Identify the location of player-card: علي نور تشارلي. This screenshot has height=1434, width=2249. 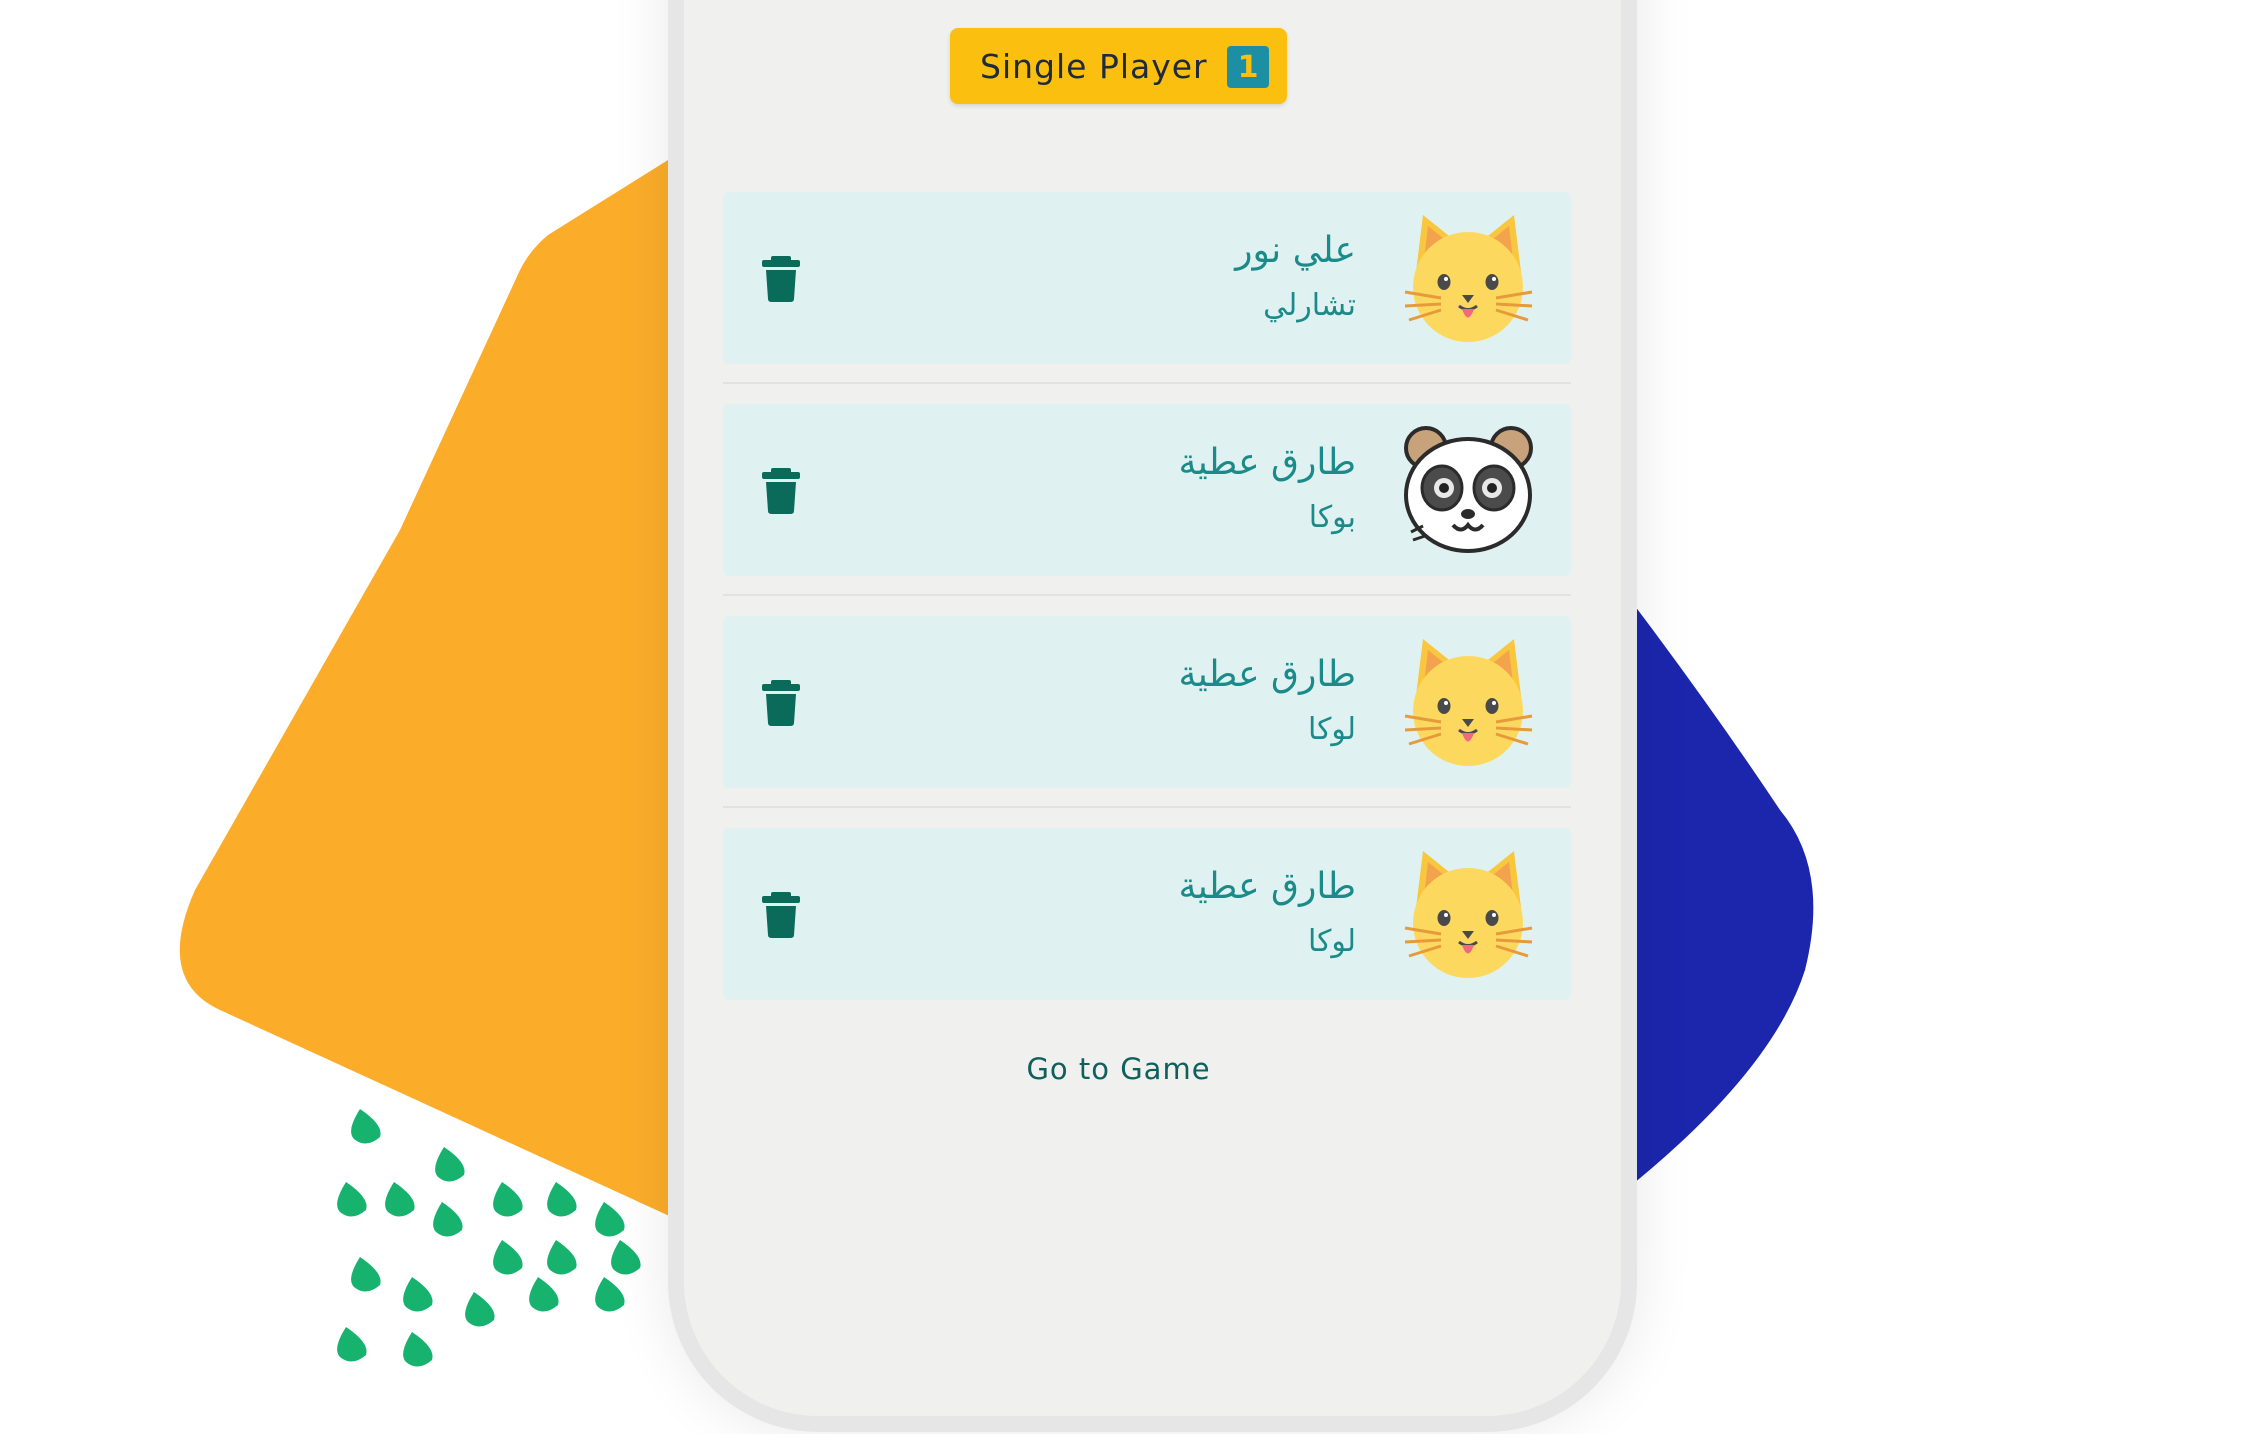
(1147, 288).